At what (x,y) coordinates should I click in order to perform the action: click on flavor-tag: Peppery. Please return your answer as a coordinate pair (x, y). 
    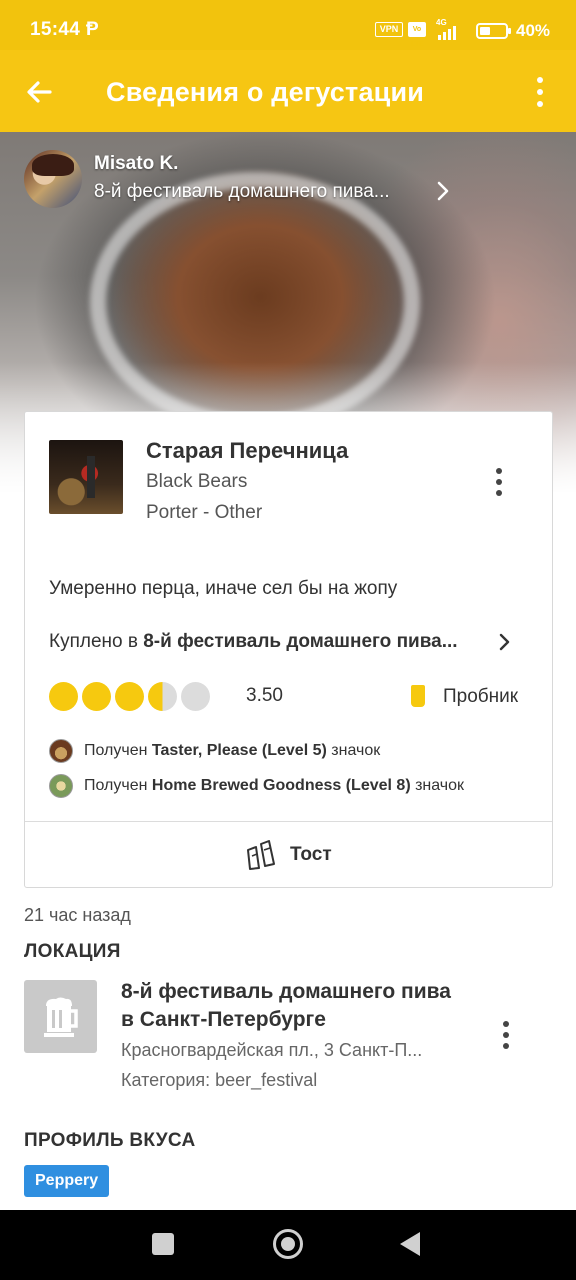
    Looking at the image, I should click on (67, 1181).